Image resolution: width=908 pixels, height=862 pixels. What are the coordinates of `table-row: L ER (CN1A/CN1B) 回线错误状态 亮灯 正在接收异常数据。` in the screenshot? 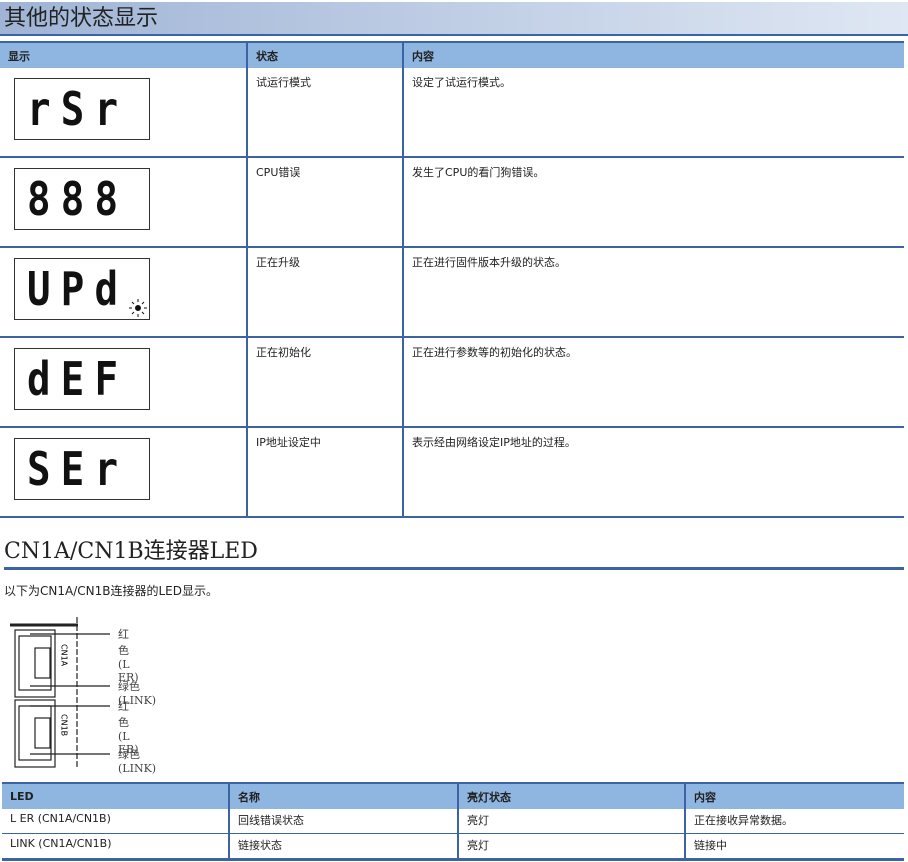 It's located at (453, 821).